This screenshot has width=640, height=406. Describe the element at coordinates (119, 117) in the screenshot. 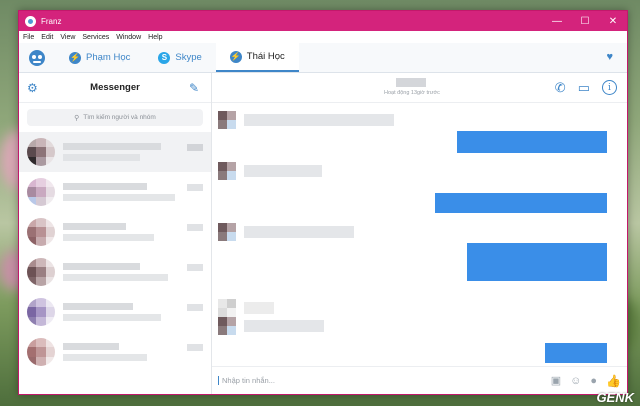

I see `search-placeholder: Tìm kiếm người và nhóm` at that location.